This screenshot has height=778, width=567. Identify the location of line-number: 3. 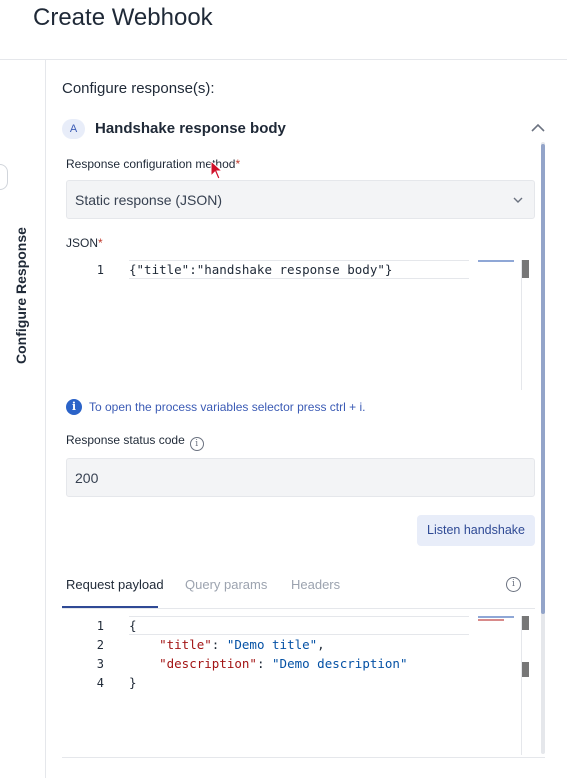
(100, 664).